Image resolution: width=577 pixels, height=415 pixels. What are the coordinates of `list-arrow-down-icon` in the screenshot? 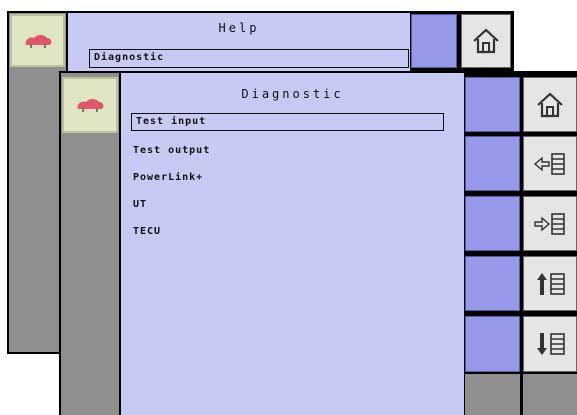 It's located at (551, 344).